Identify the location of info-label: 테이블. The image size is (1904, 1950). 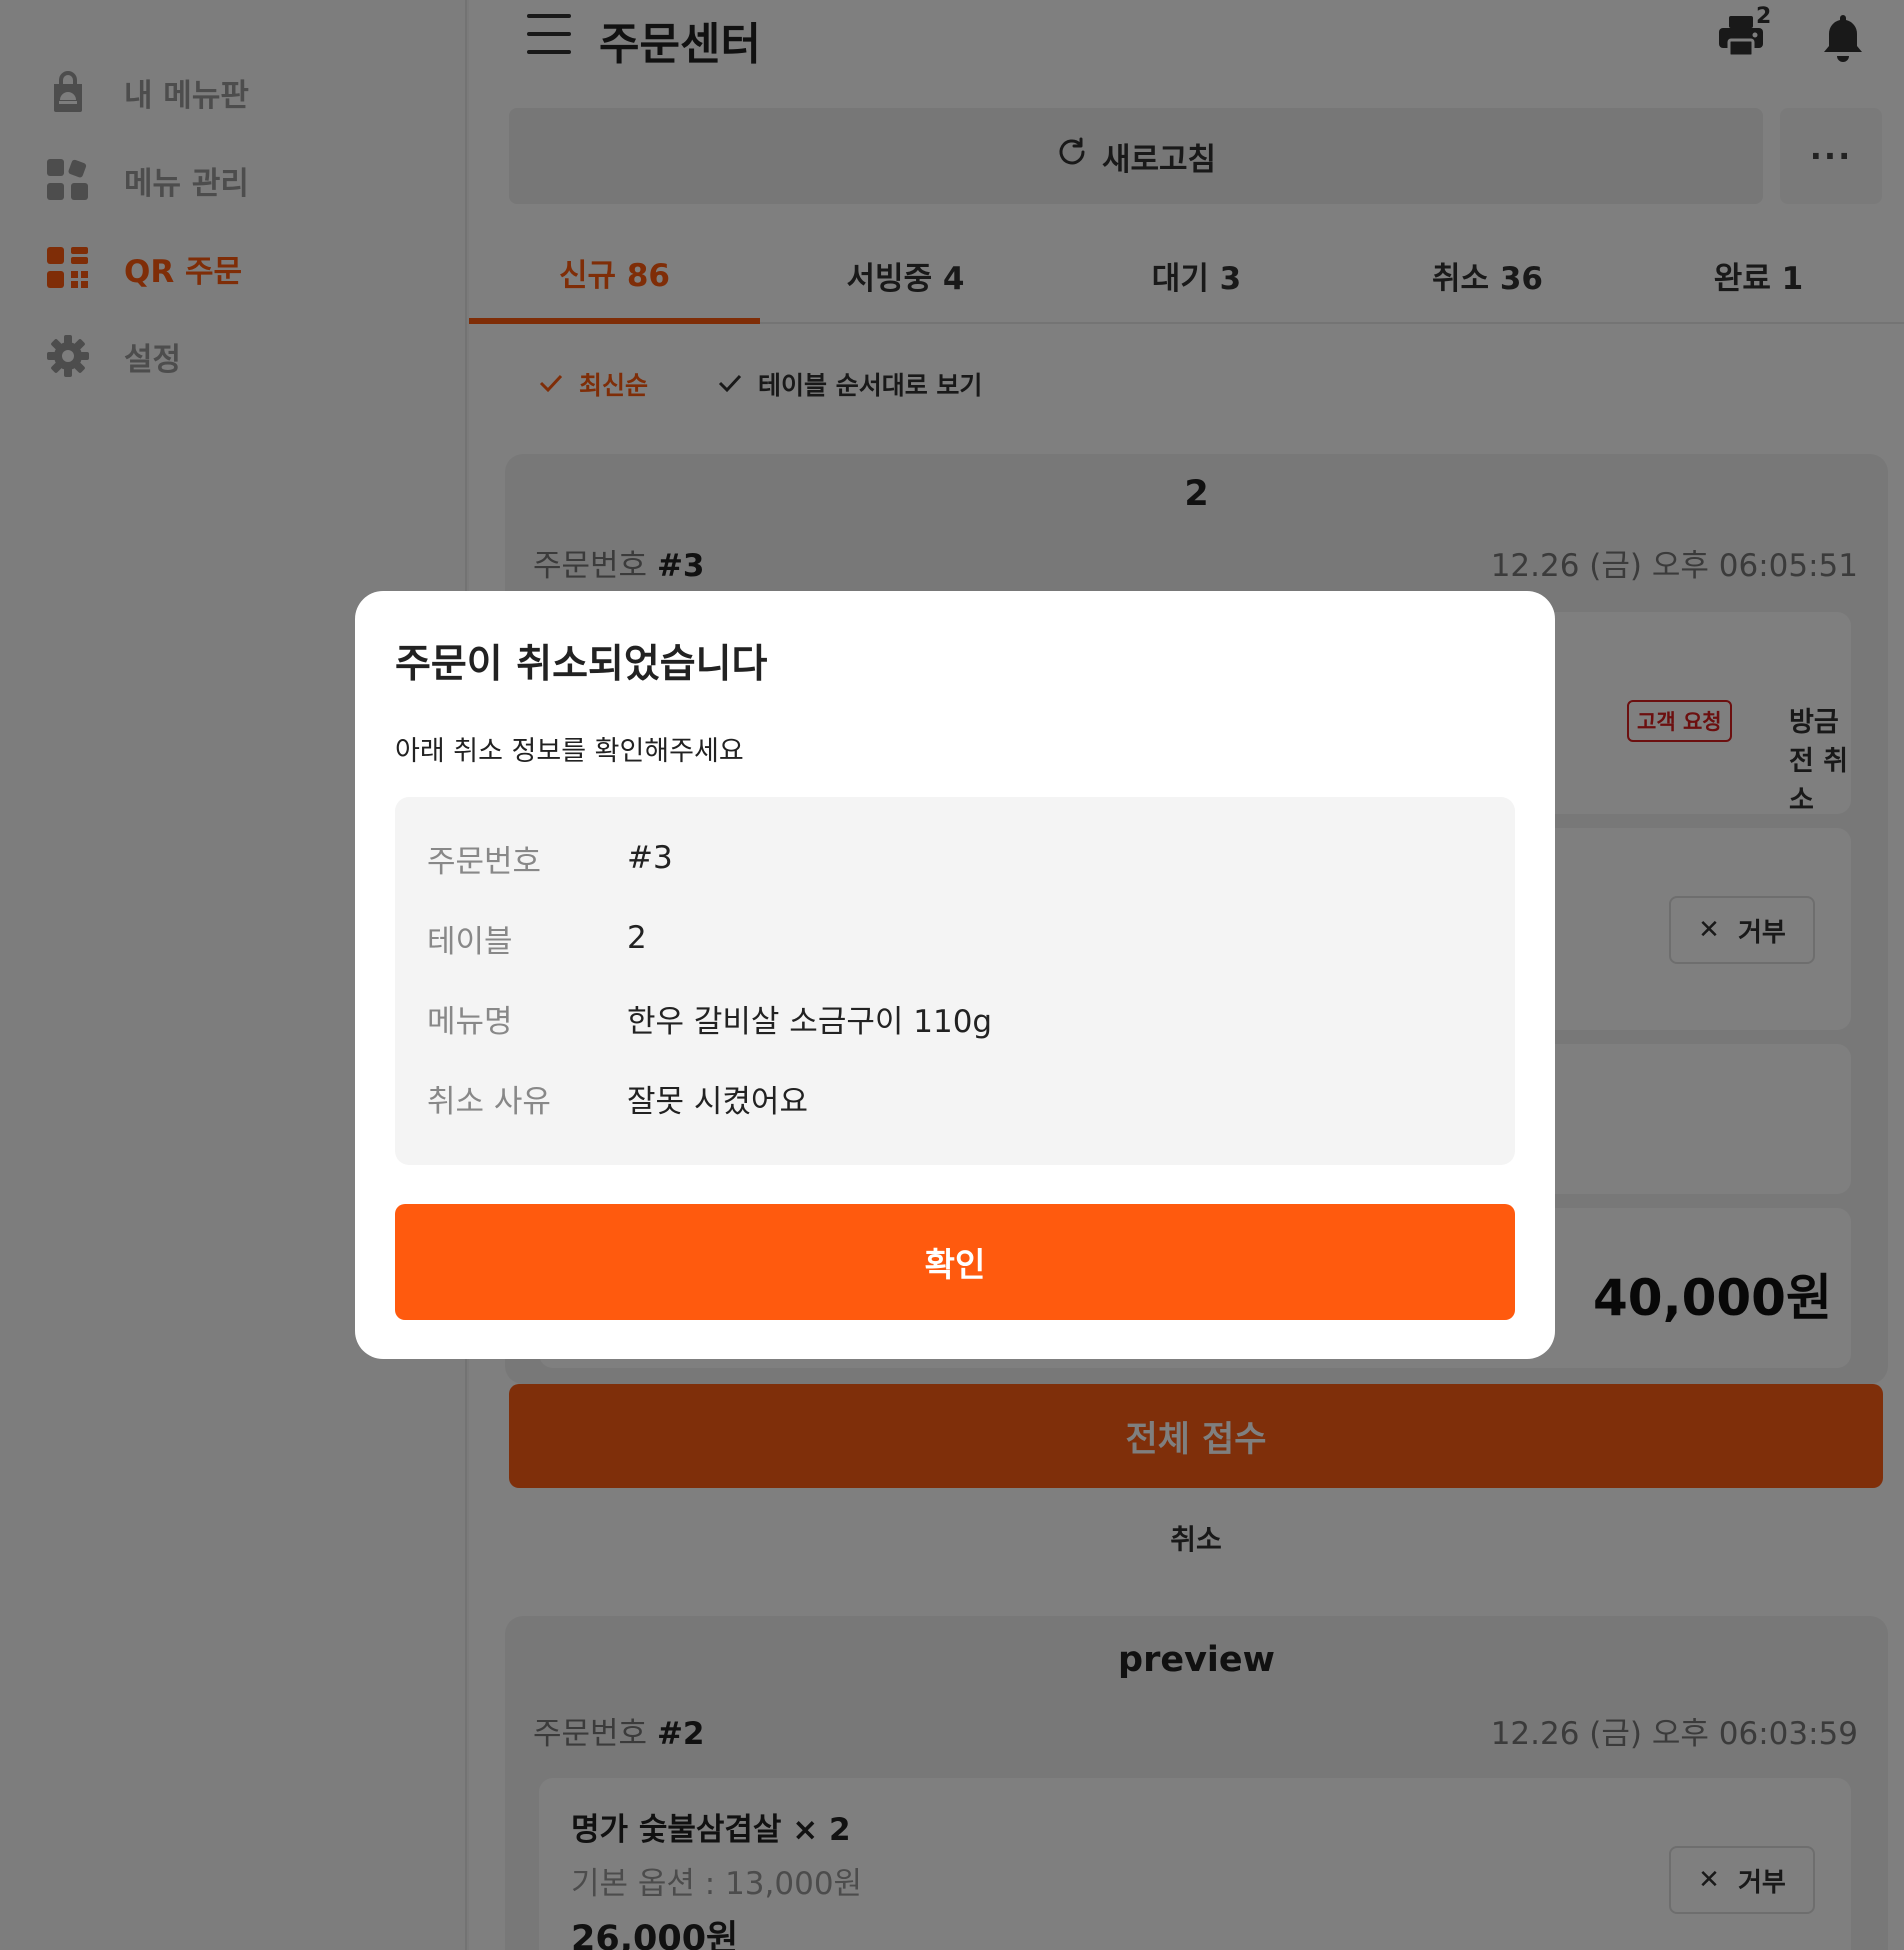
(470, 941).